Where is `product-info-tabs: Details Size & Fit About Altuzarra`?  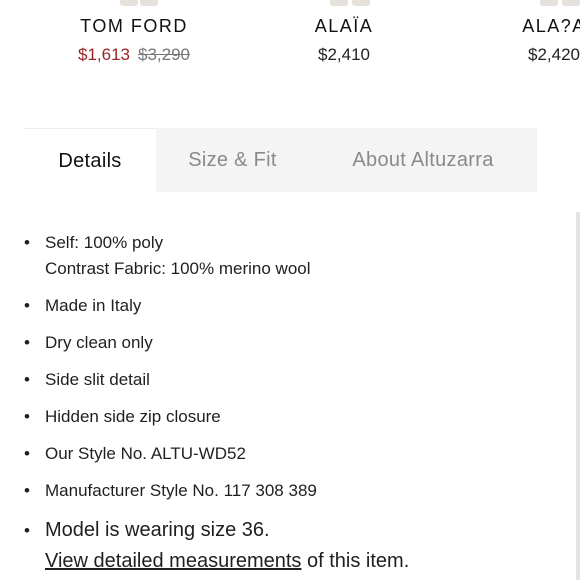
product-info-tabs: Details Size & Fit About Altuzarra is located at coordinates (280, 160).